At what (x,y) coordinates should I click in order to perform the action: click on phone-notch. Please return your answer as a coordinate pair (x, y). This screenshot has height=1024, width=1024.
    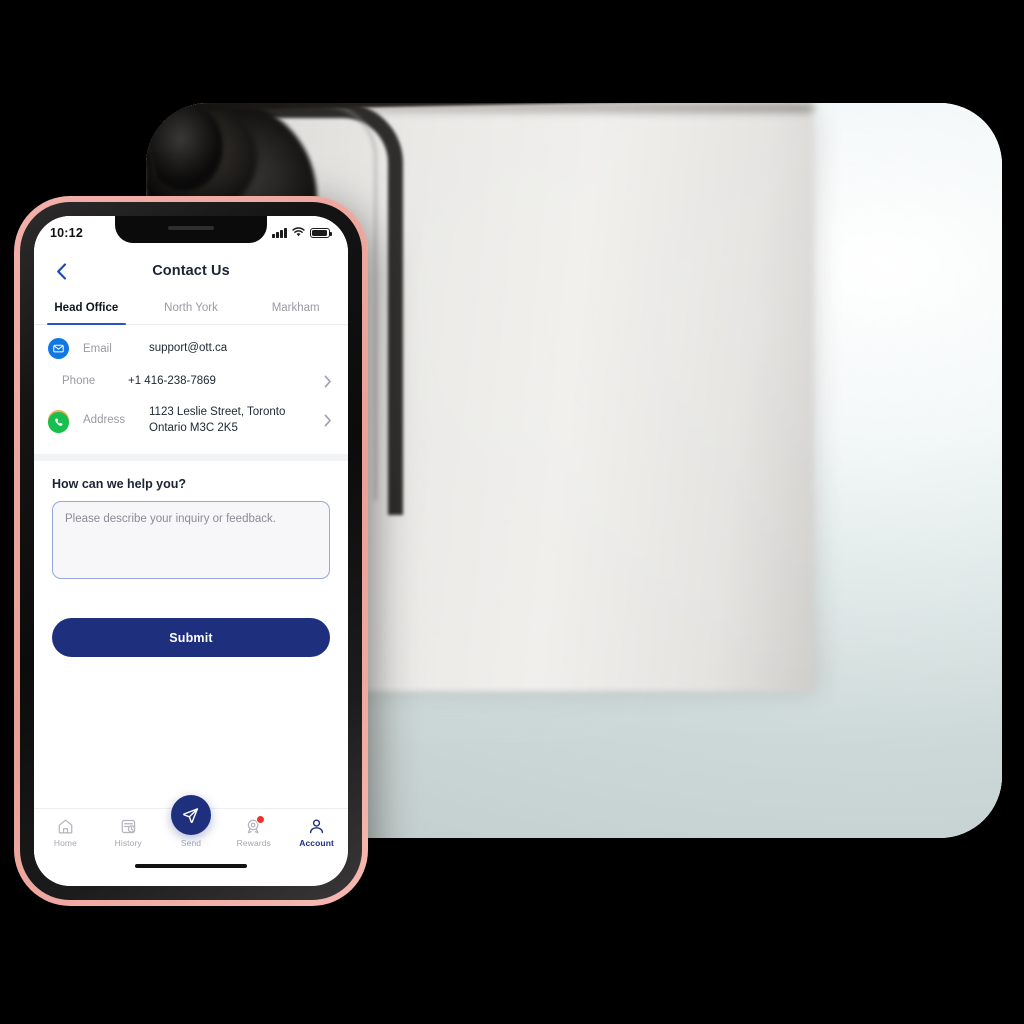
    Looking at the image, I should click on (191, 229).